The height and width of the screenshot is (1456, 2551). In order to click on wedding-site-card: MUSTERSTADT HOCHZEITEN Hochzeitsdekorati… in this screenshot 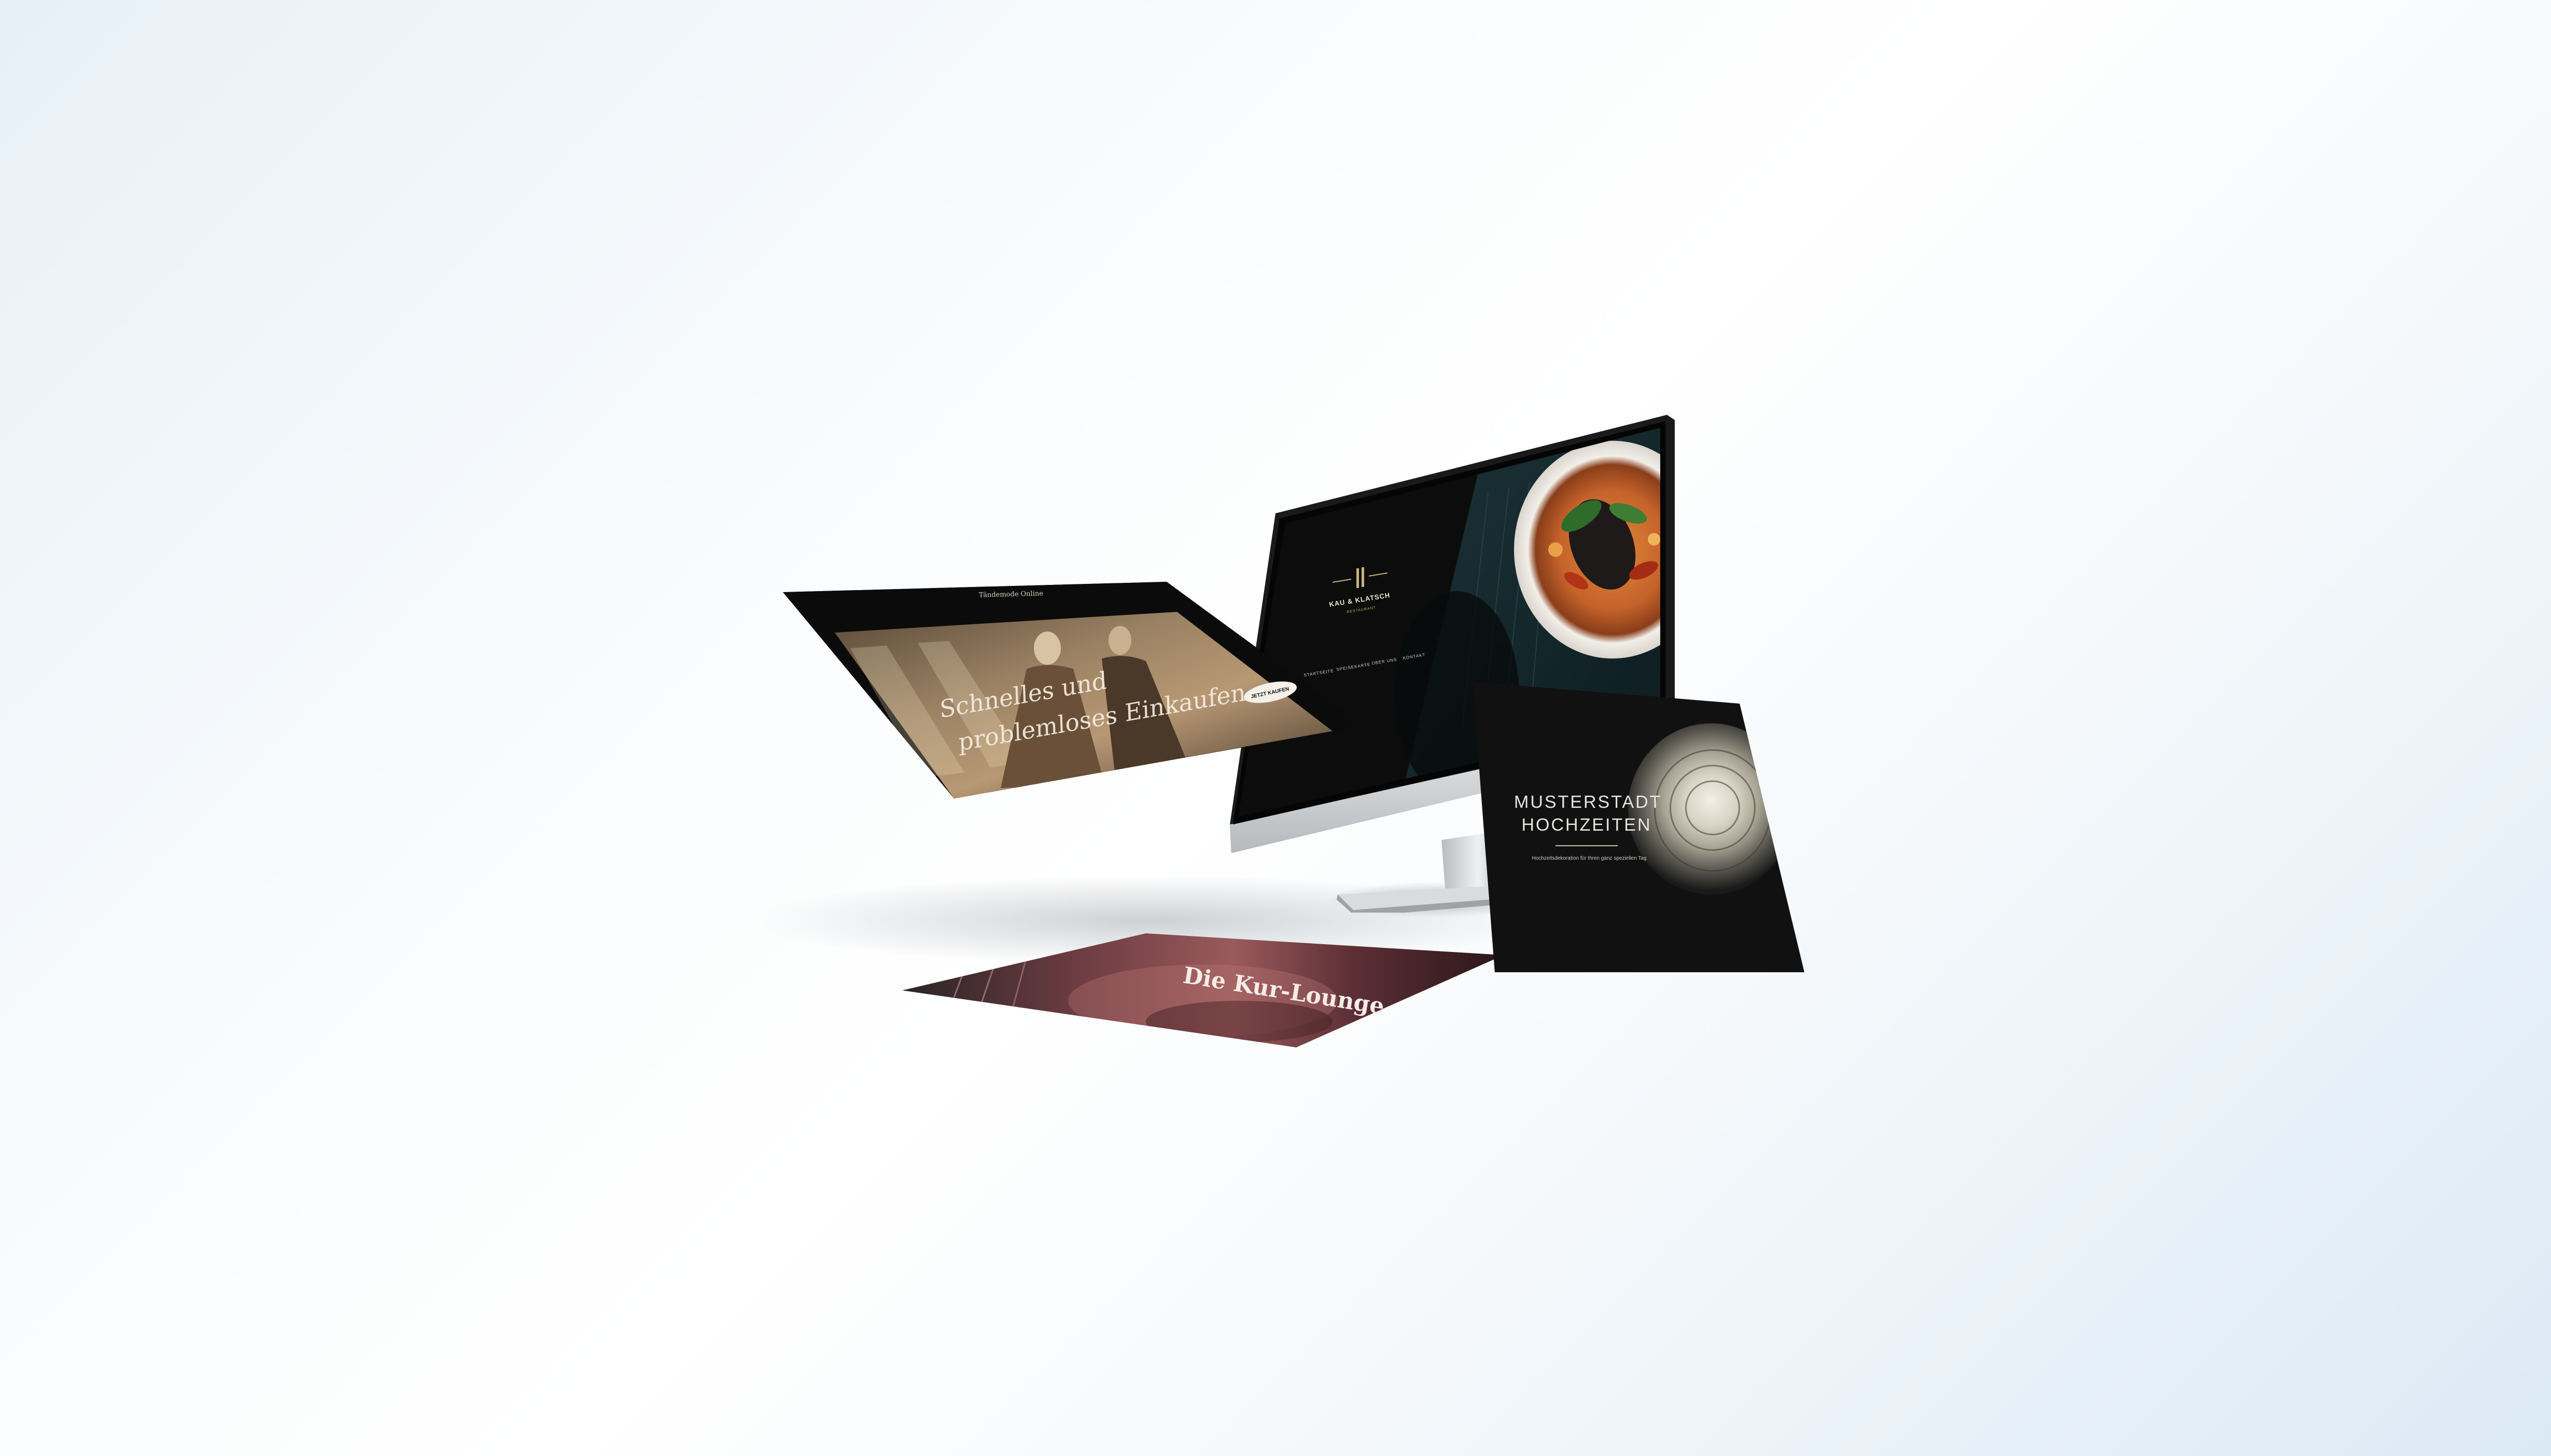, I will do `click(1639, 827)`.